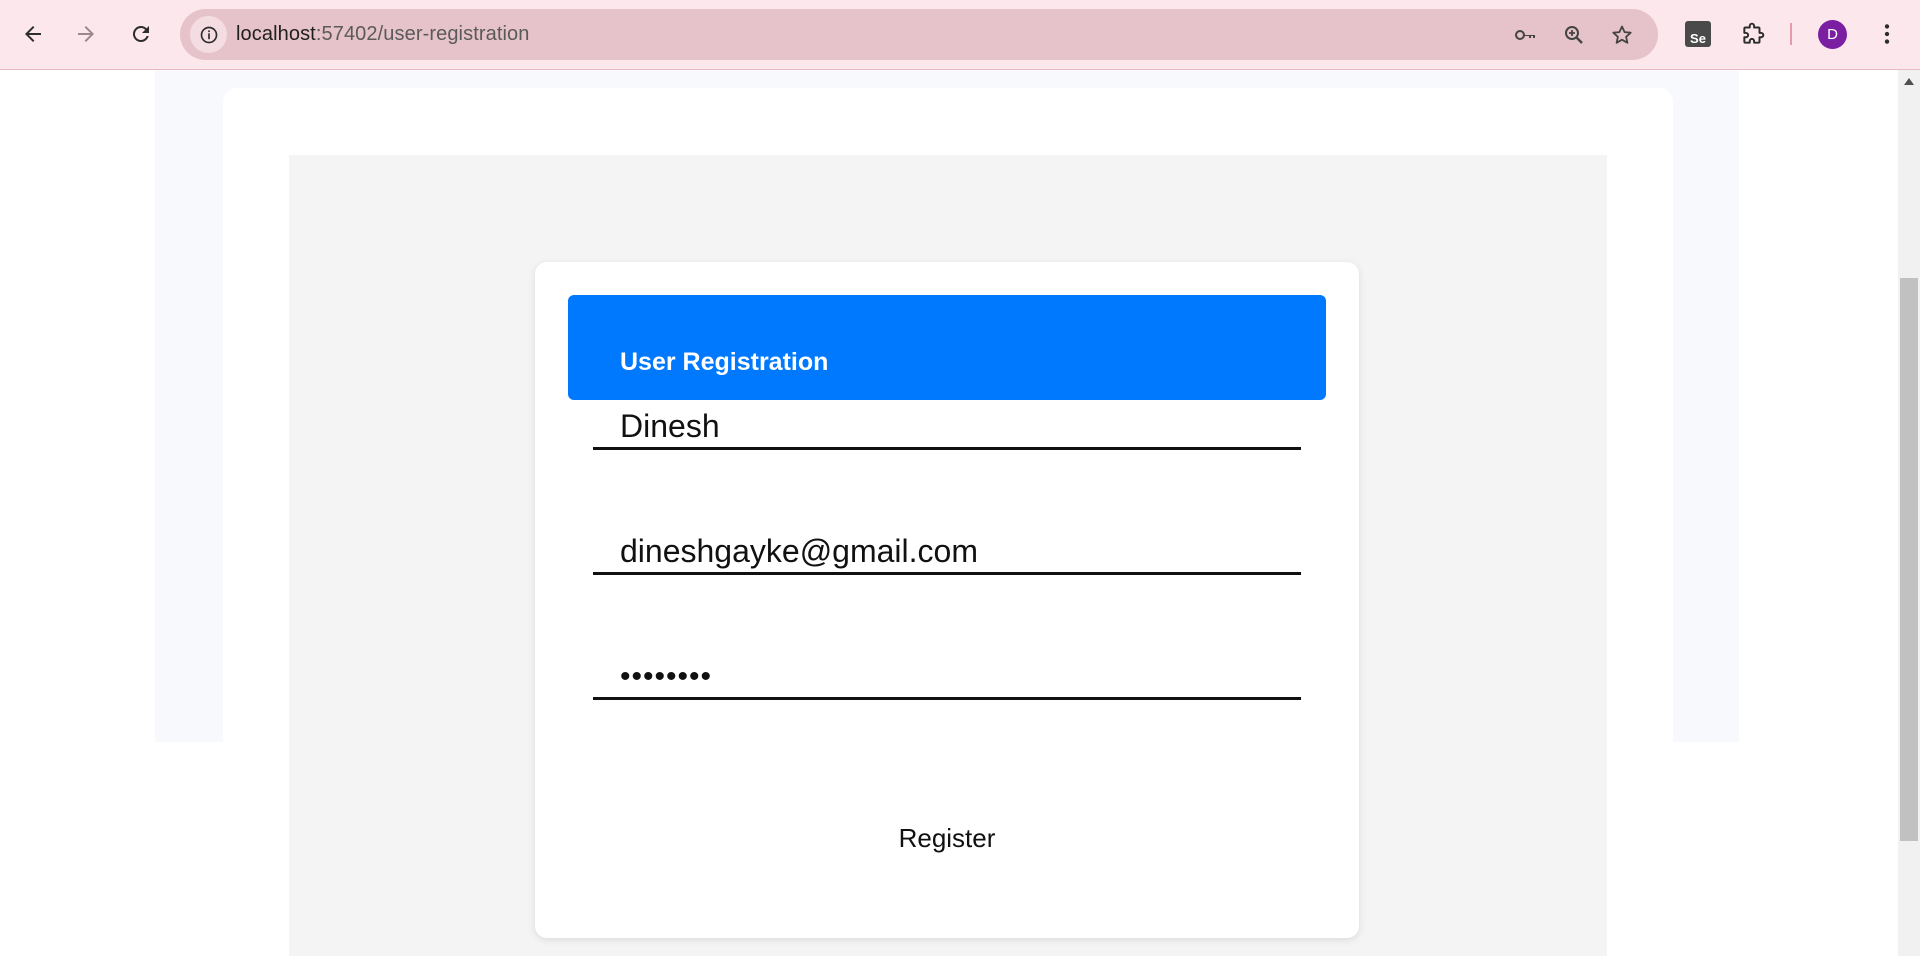  I want to click on profile-avatar: D, so click(1832, 34).